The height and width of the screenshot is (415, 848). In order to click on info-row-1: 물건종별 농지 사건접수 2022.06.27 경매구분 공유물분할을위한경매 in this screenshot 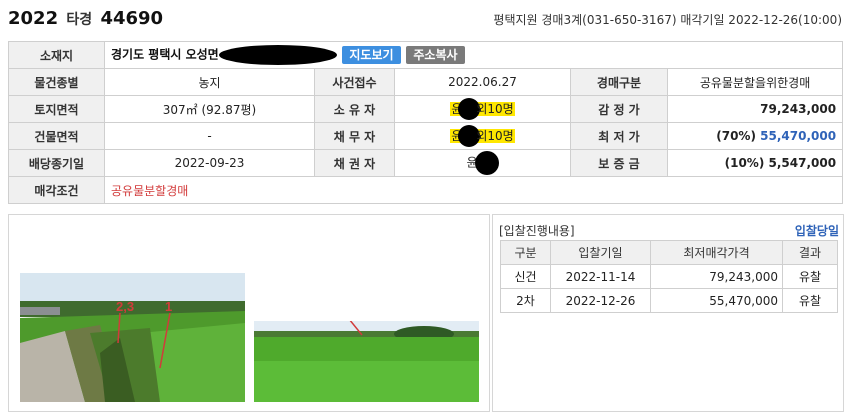, I will do `click(426, 82)`.